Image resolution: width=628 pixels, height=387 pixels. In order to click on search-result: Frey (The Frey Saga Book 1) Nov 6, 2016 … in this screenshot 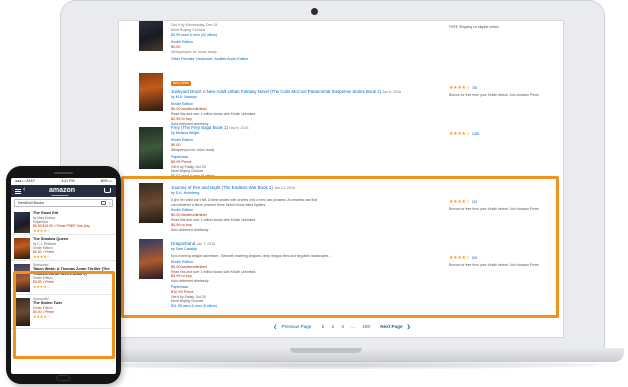, I will do `click(341, 150)`.